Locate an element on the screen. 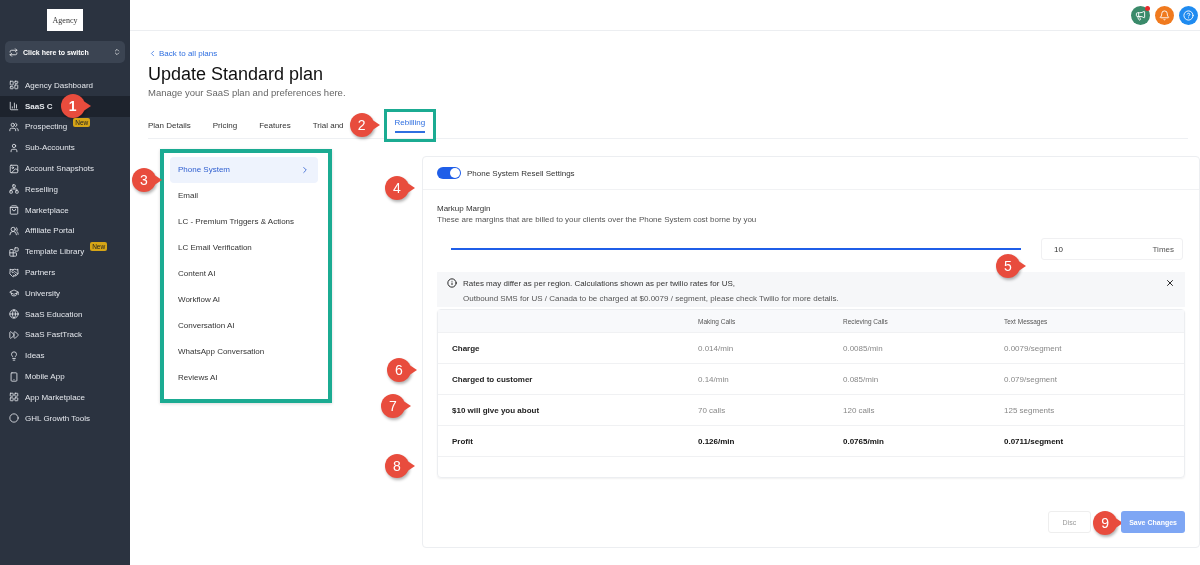  section-title: Markup Margin is located at coordinates (464, 208).